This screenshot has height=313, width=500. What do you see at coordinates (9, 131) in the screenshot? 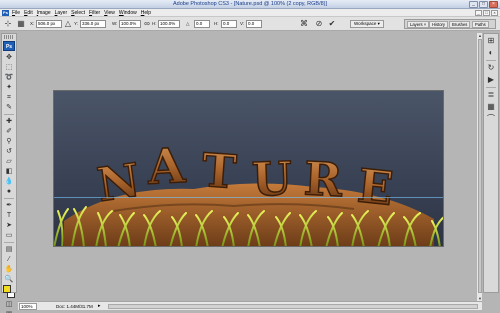
I see `brush-tool-icon: ✐` at bounding box center [9, 131].